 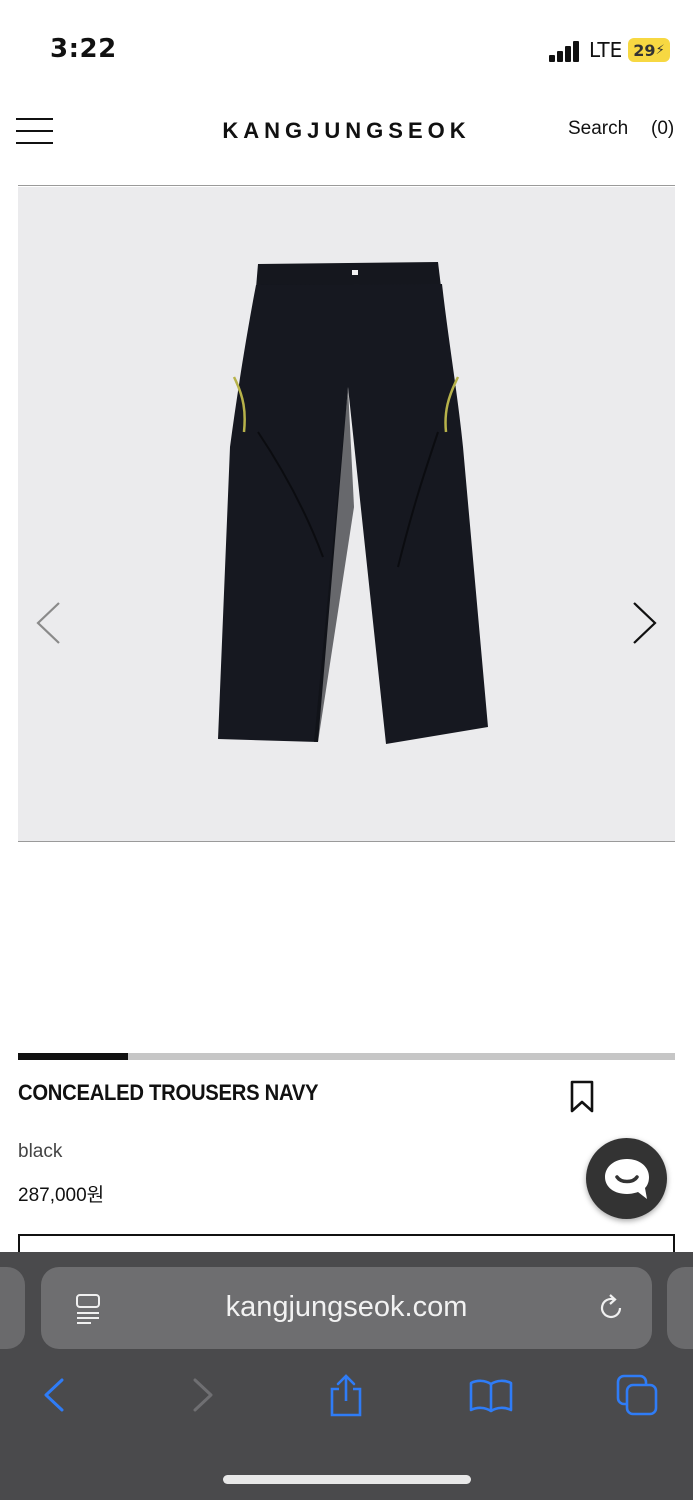 I want to click on forward-icon, so click(x=203, y=1395).